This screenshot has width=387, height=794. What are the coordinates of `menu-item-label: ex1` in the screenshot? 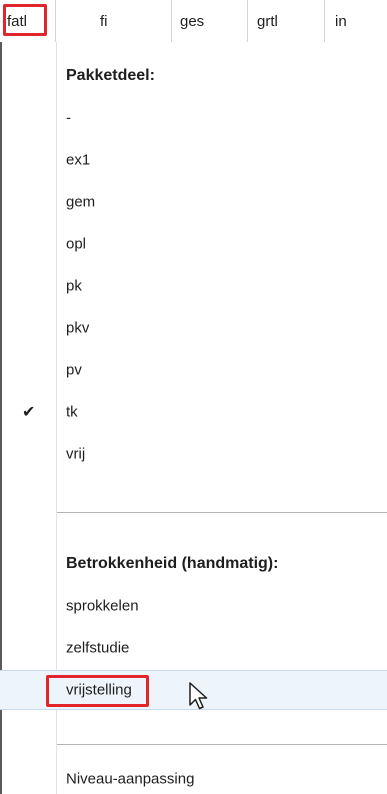 It's located at (78, 160).